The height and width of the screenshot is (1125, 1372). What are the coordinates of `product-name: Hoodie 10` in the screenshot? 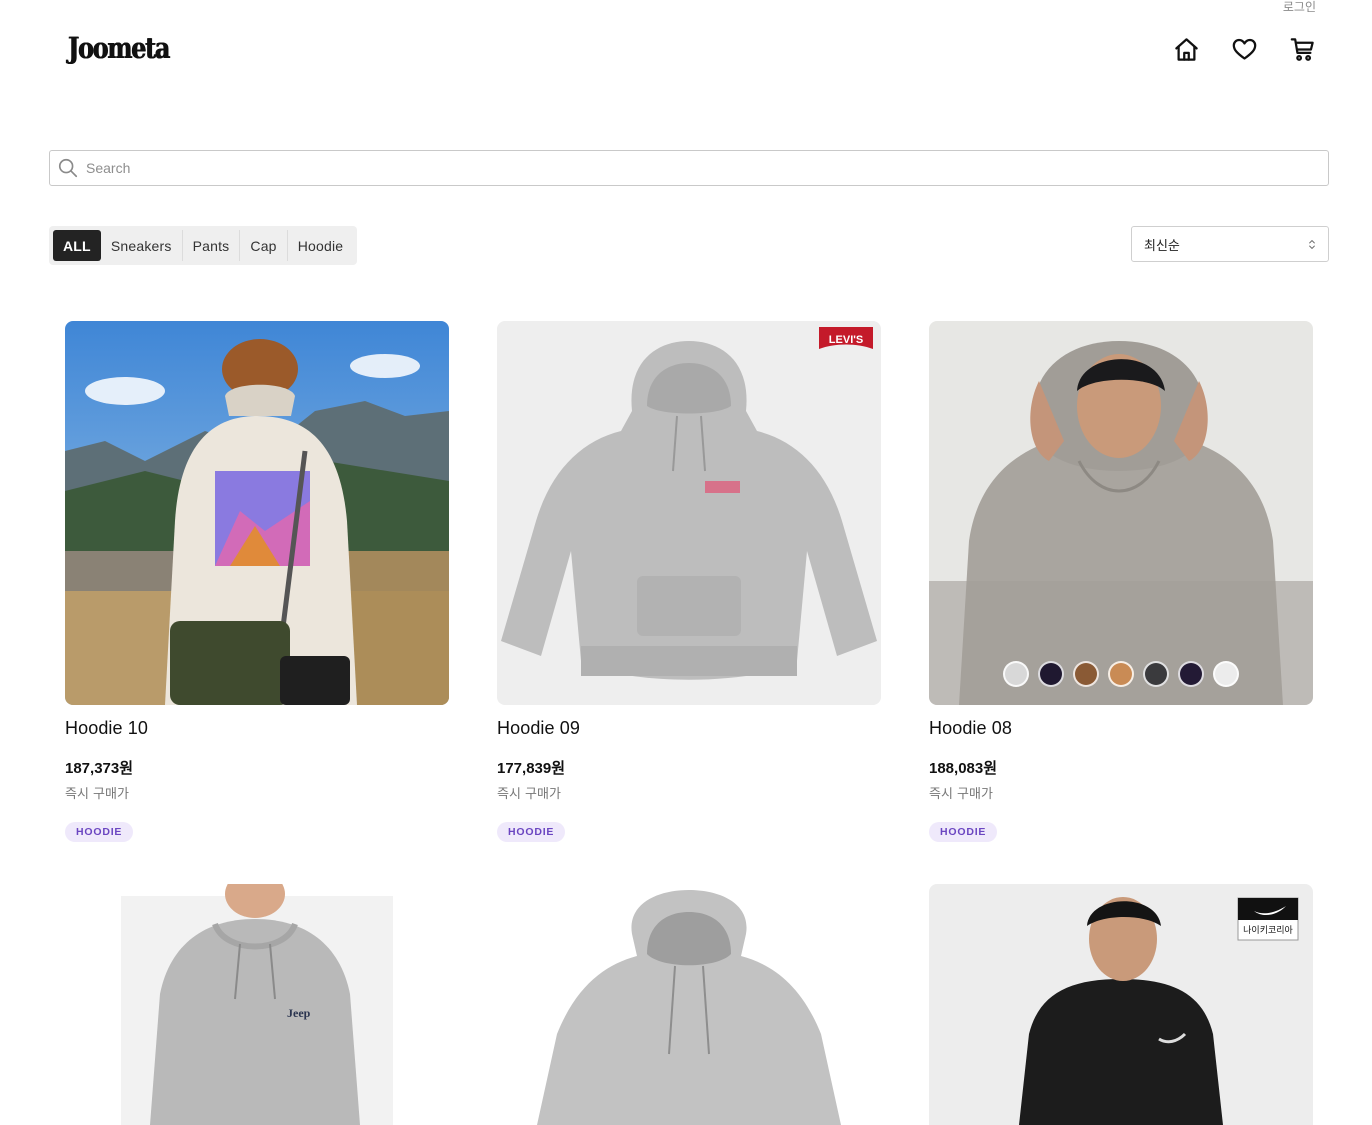 It's located at (257, 728).